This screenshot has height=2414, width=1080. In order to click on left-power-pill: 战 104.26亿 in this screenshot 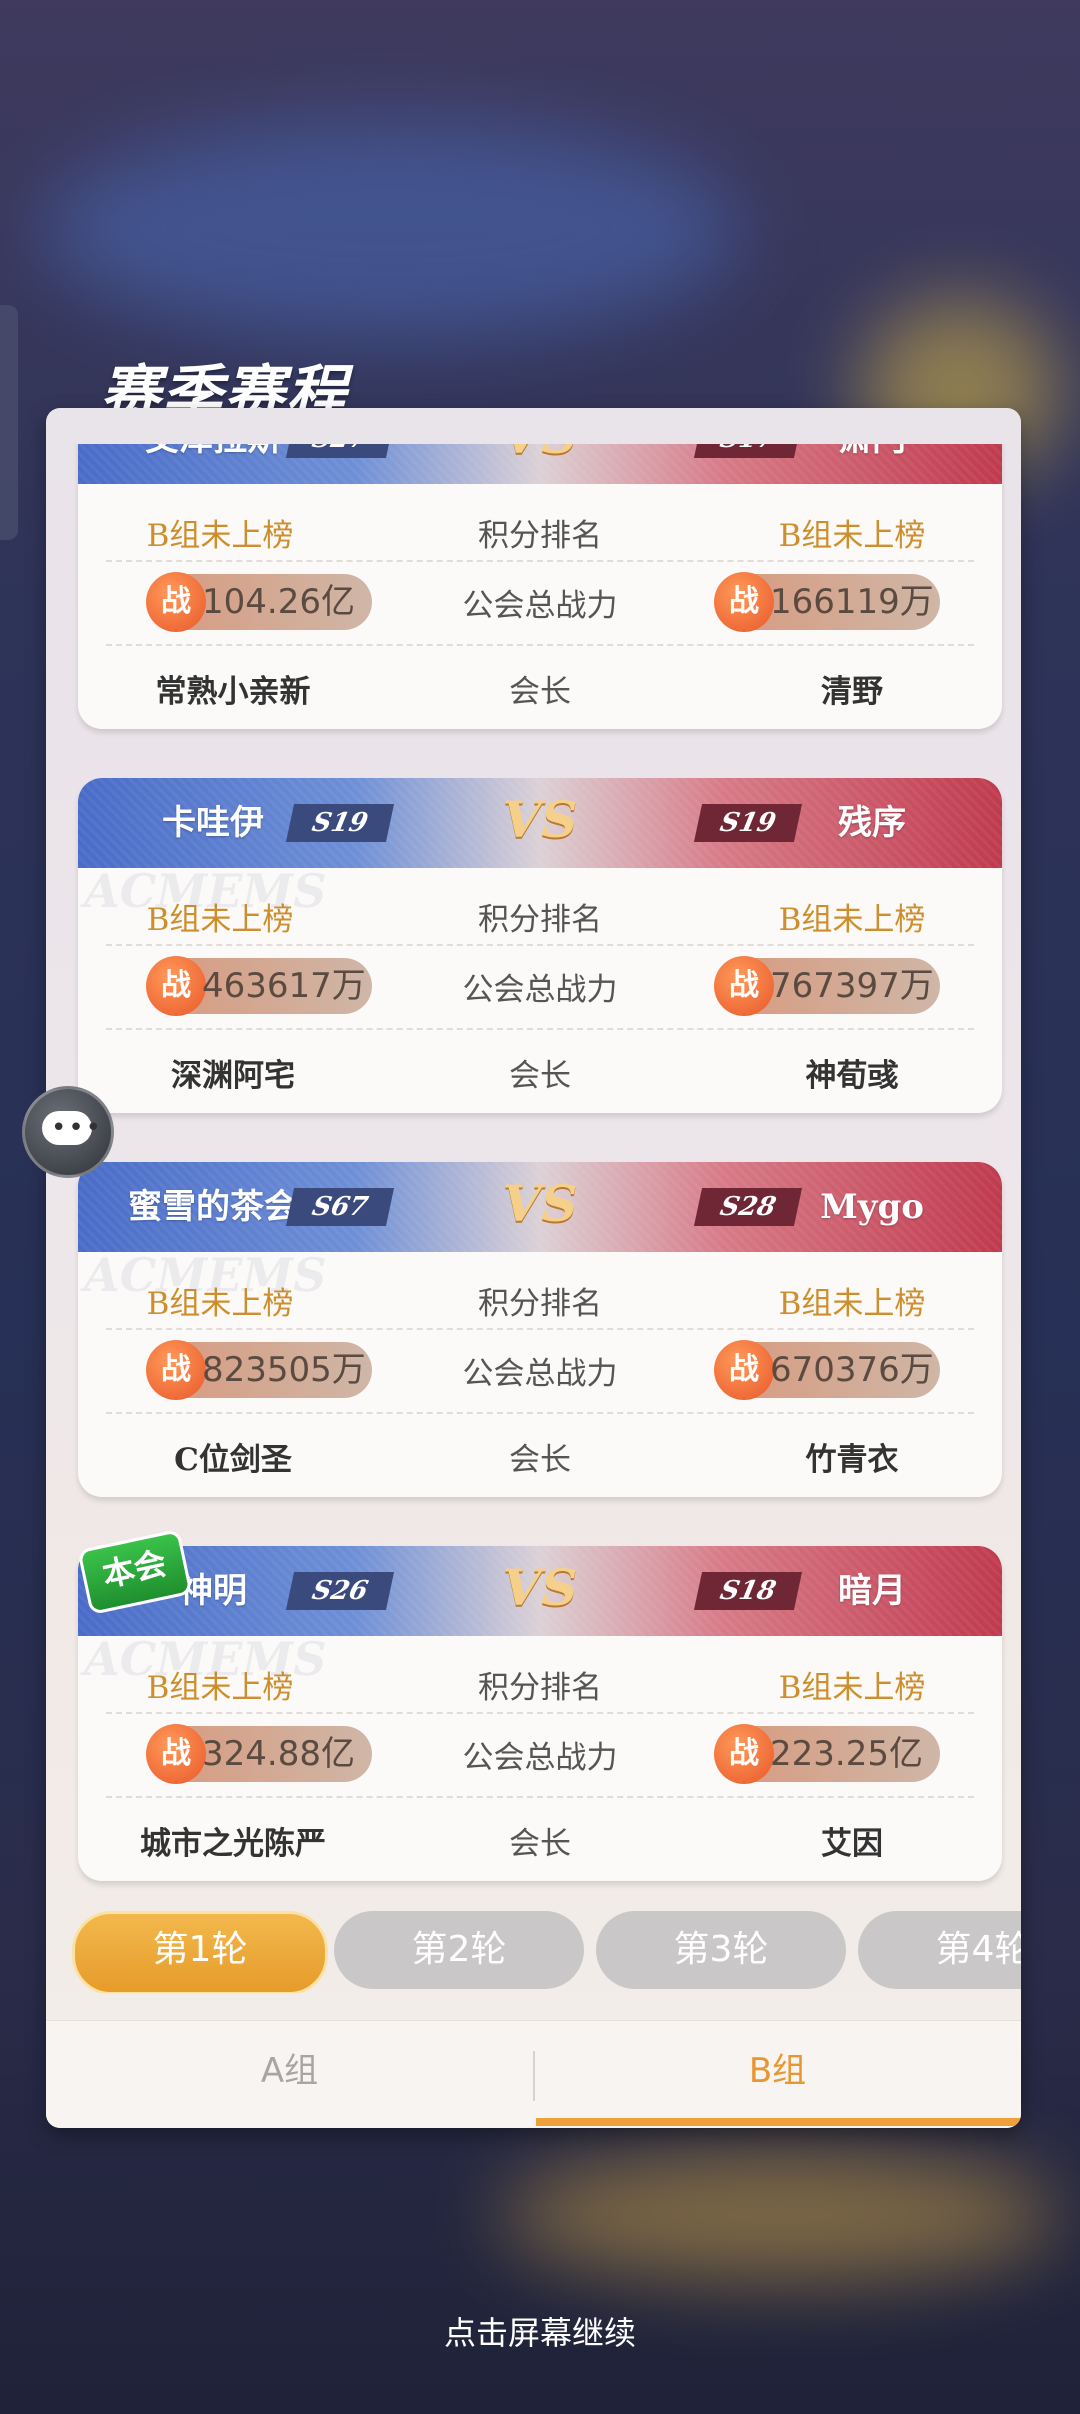, I will do `click(259, 602)`.